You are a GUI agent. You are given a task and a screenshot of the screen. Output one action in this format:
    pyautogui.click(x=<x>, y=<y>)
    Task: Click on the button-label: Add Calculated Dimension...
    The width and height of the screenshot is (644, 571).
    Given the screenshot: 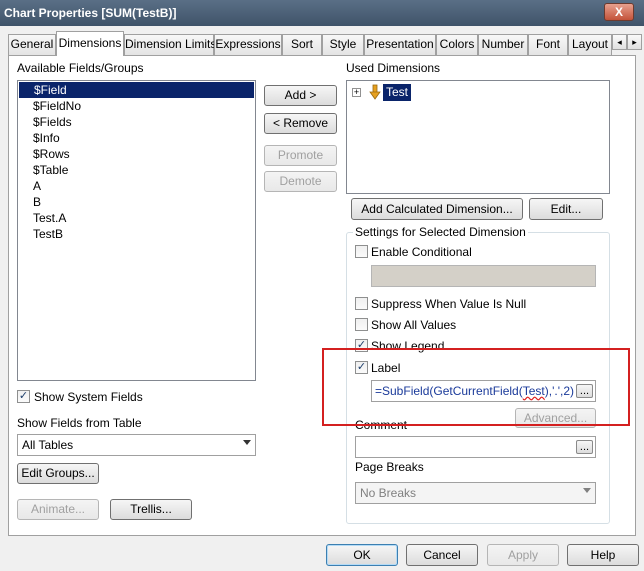 What is the action you would take?
    pyautogui.click(x=437, y=209)
    